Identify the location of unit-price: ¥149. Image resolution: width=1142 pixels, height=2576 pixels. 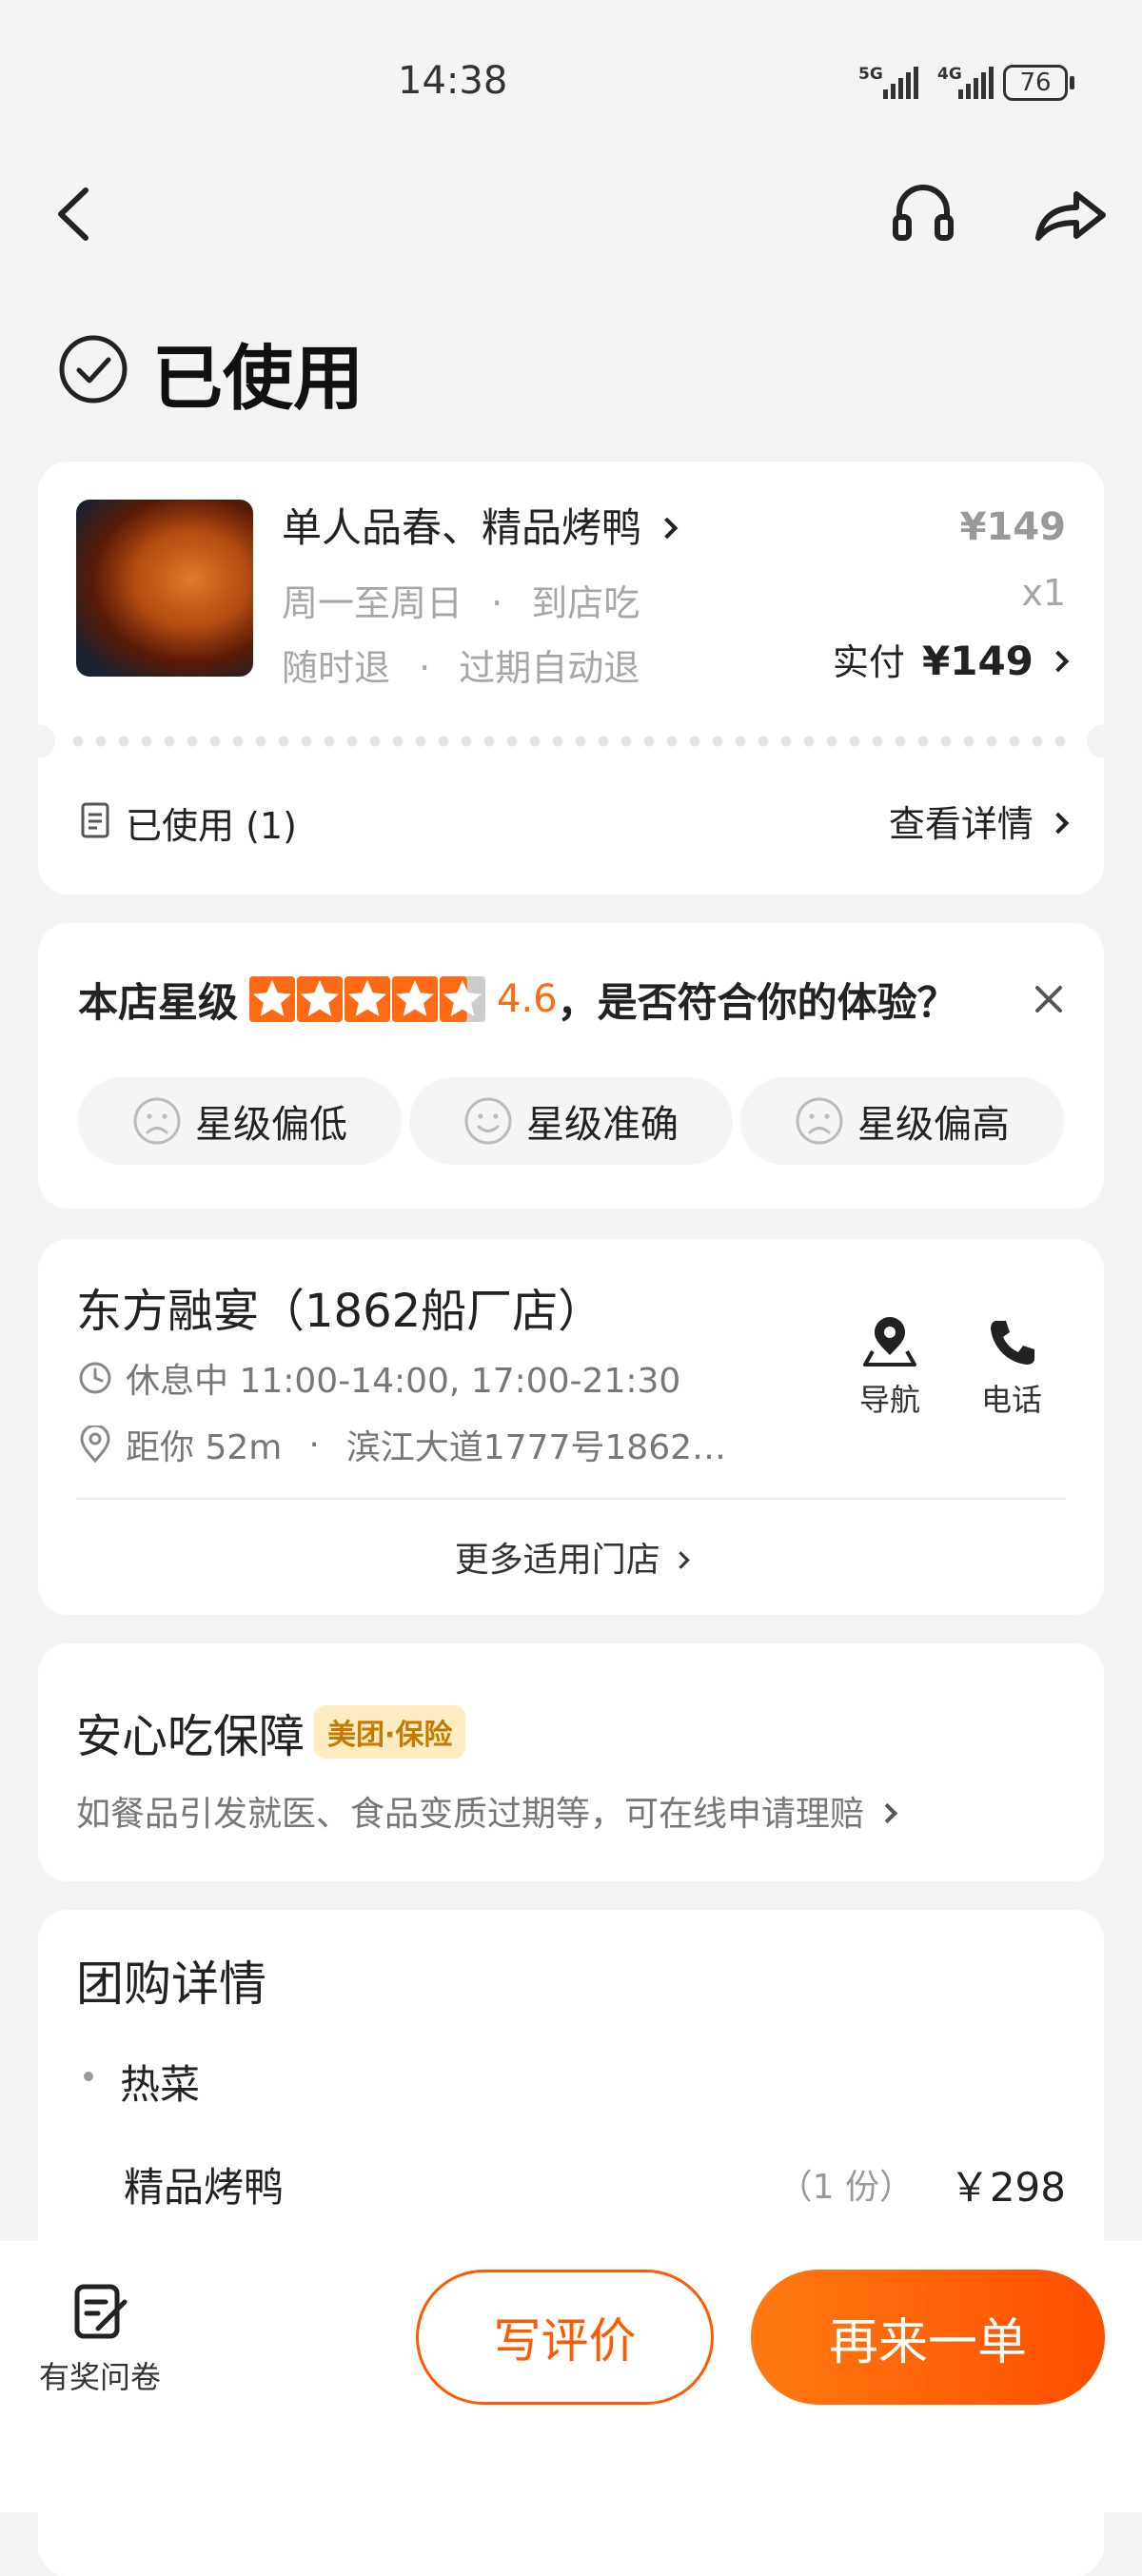
(1012, 527).